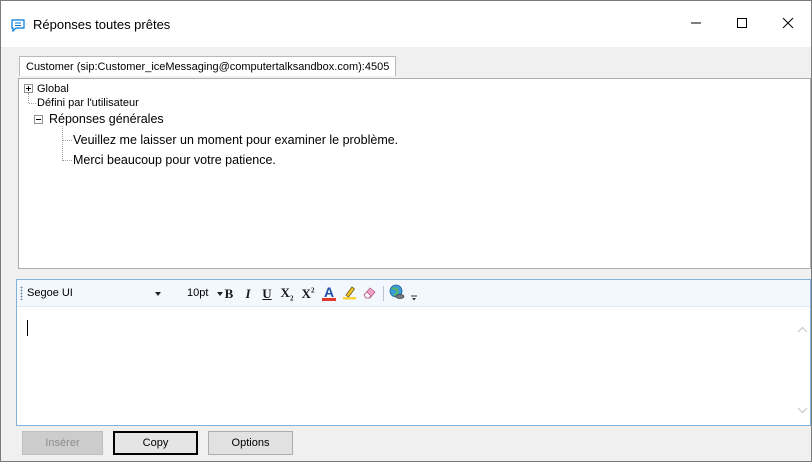  I want to click on font-family-select: Segoe UI, so click(102, 293).